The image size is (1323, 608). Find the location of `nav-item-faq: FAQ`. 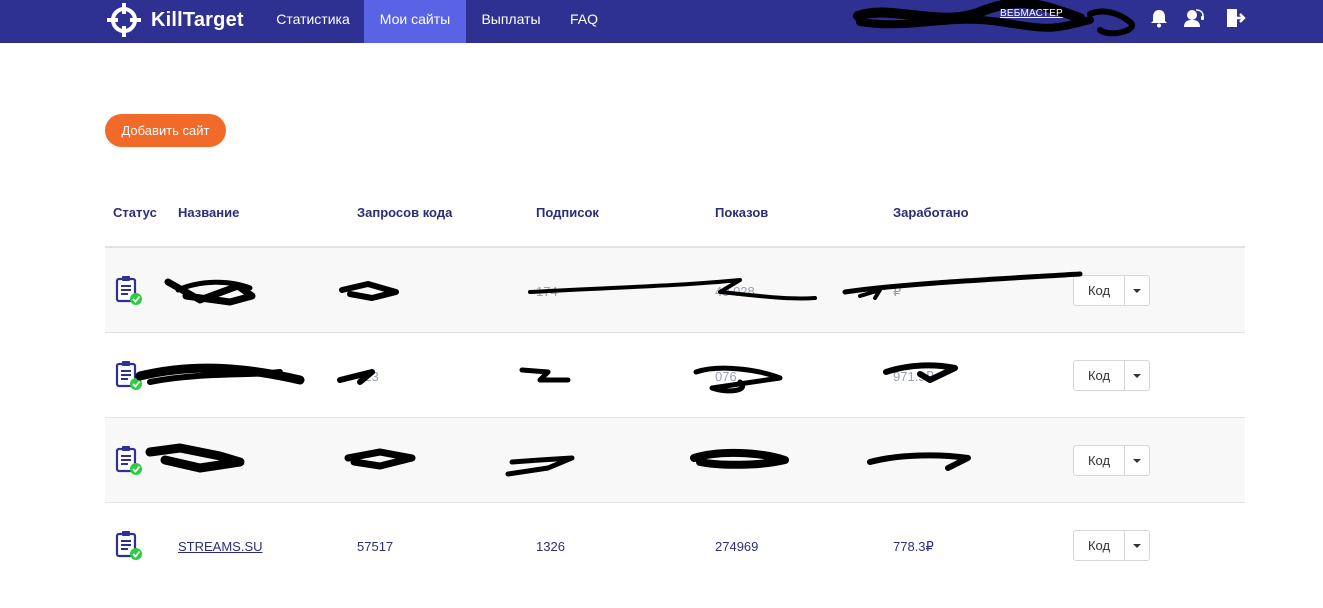

nav-item-faq: FAQ is located at coordinates (584, 21).